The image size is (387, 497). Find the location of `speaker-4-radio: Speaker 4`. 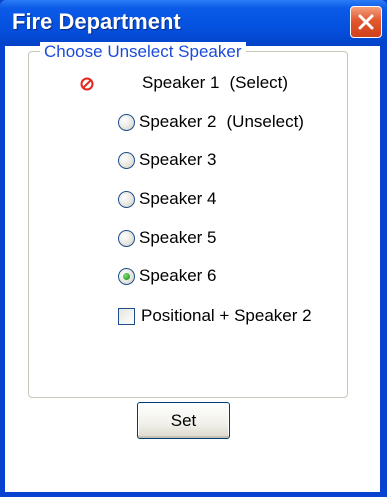

speaker-4-radio: Speaker 4 is located at coordinates (167, 199).